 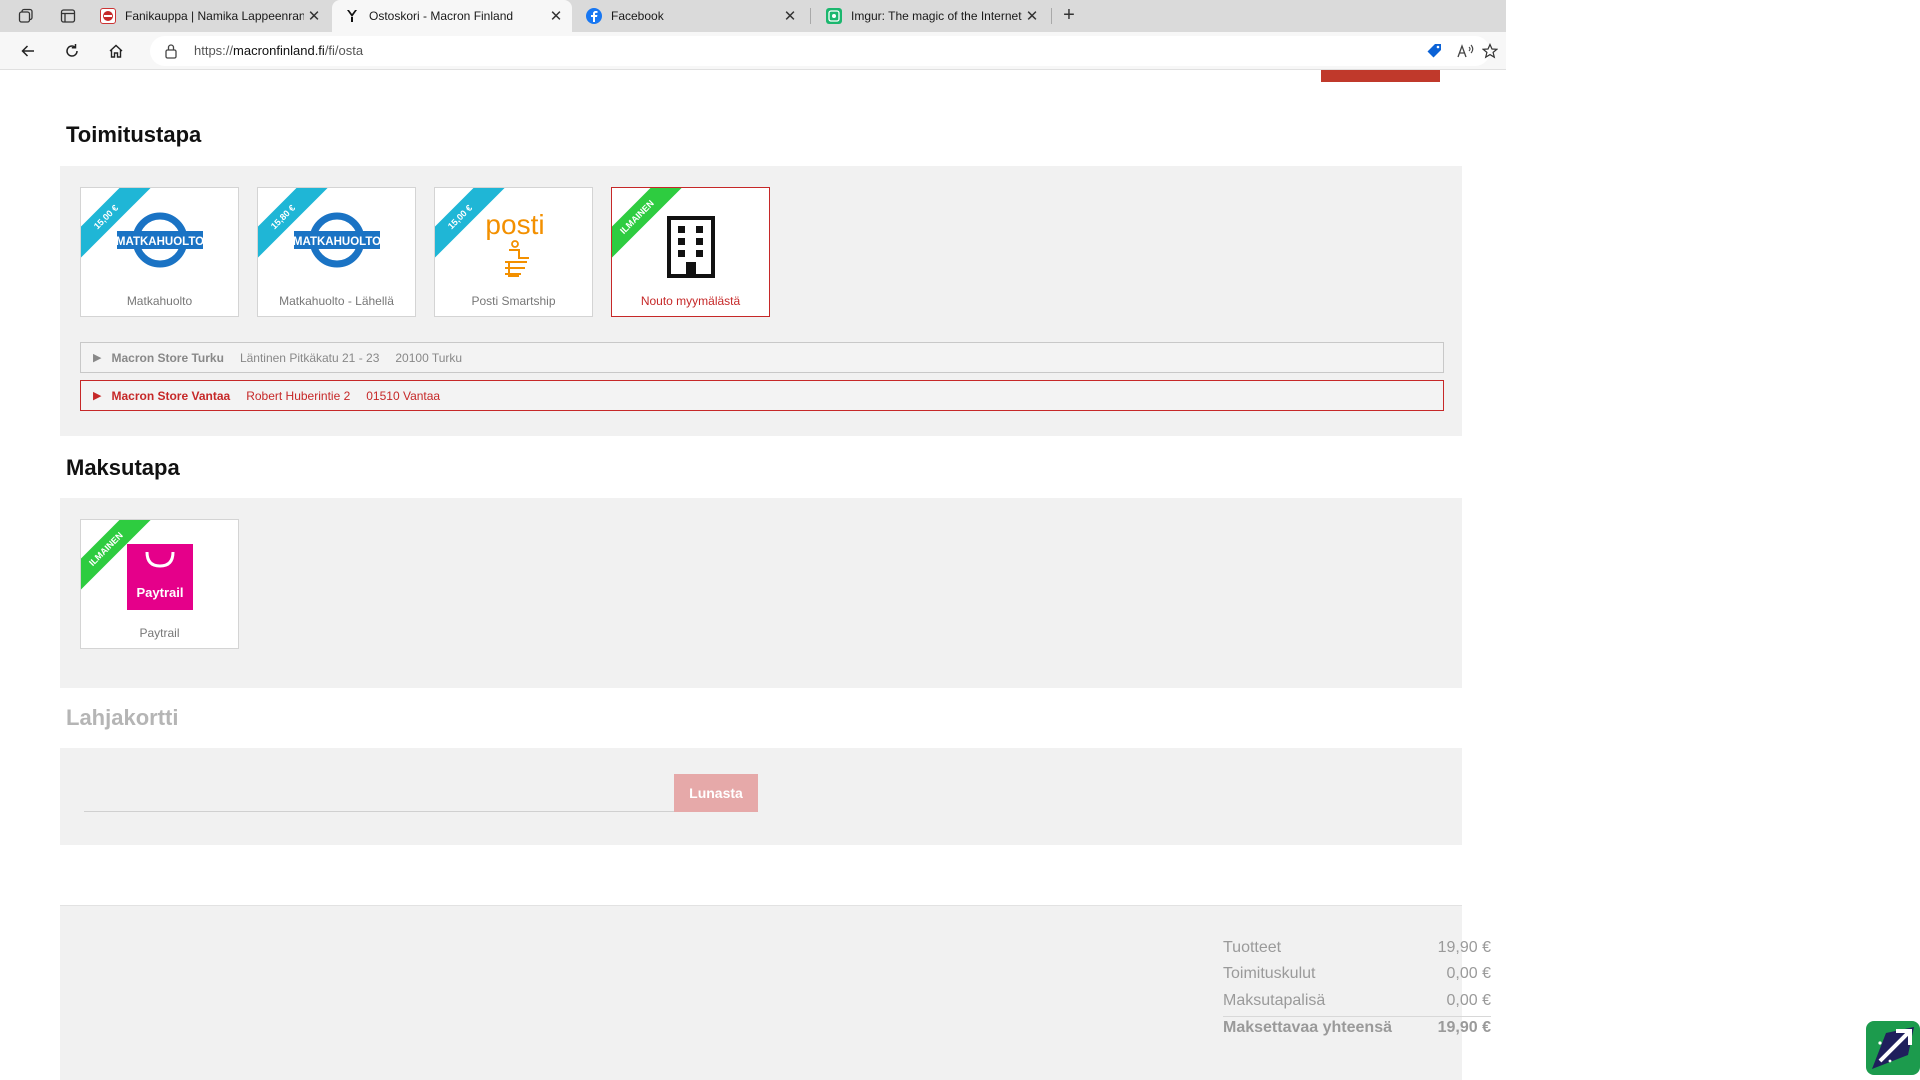 I want to click on url-prefix: https://, so click(x=214, y=50).